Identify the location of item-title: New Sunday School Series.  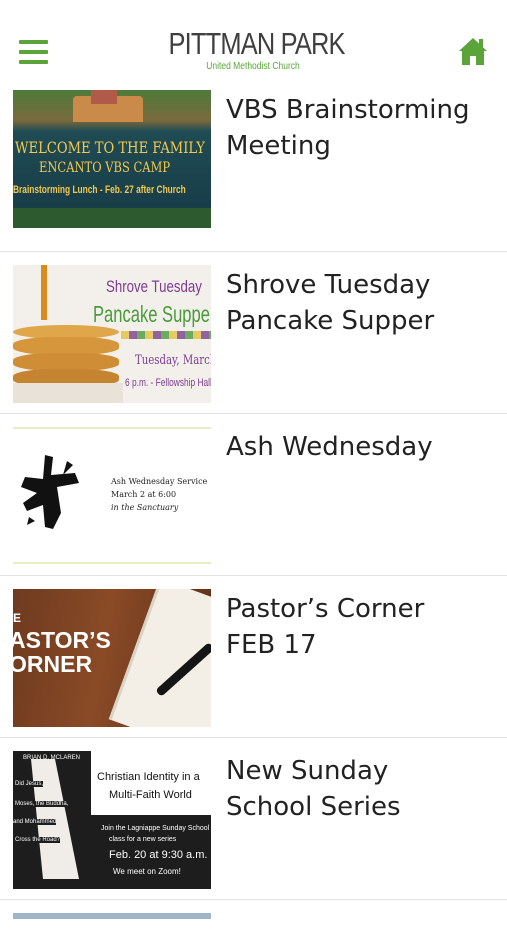
(313, 789).